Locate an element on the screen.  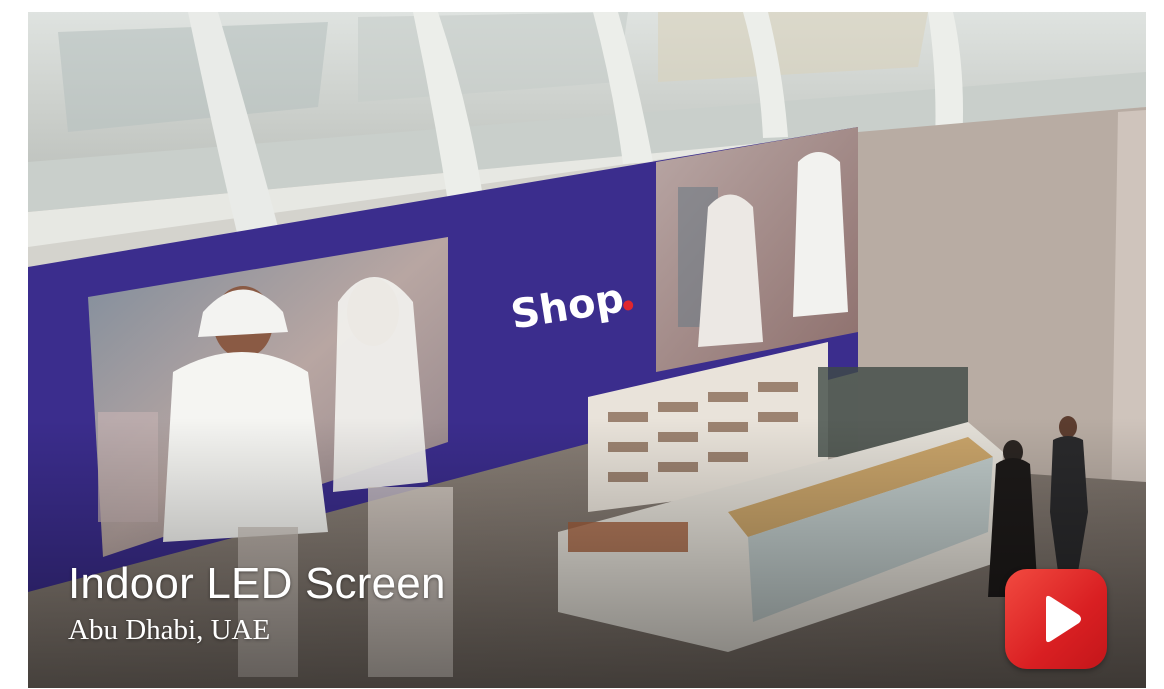
video-title: Indoor LED Screen is located at coordinates (257, 583).